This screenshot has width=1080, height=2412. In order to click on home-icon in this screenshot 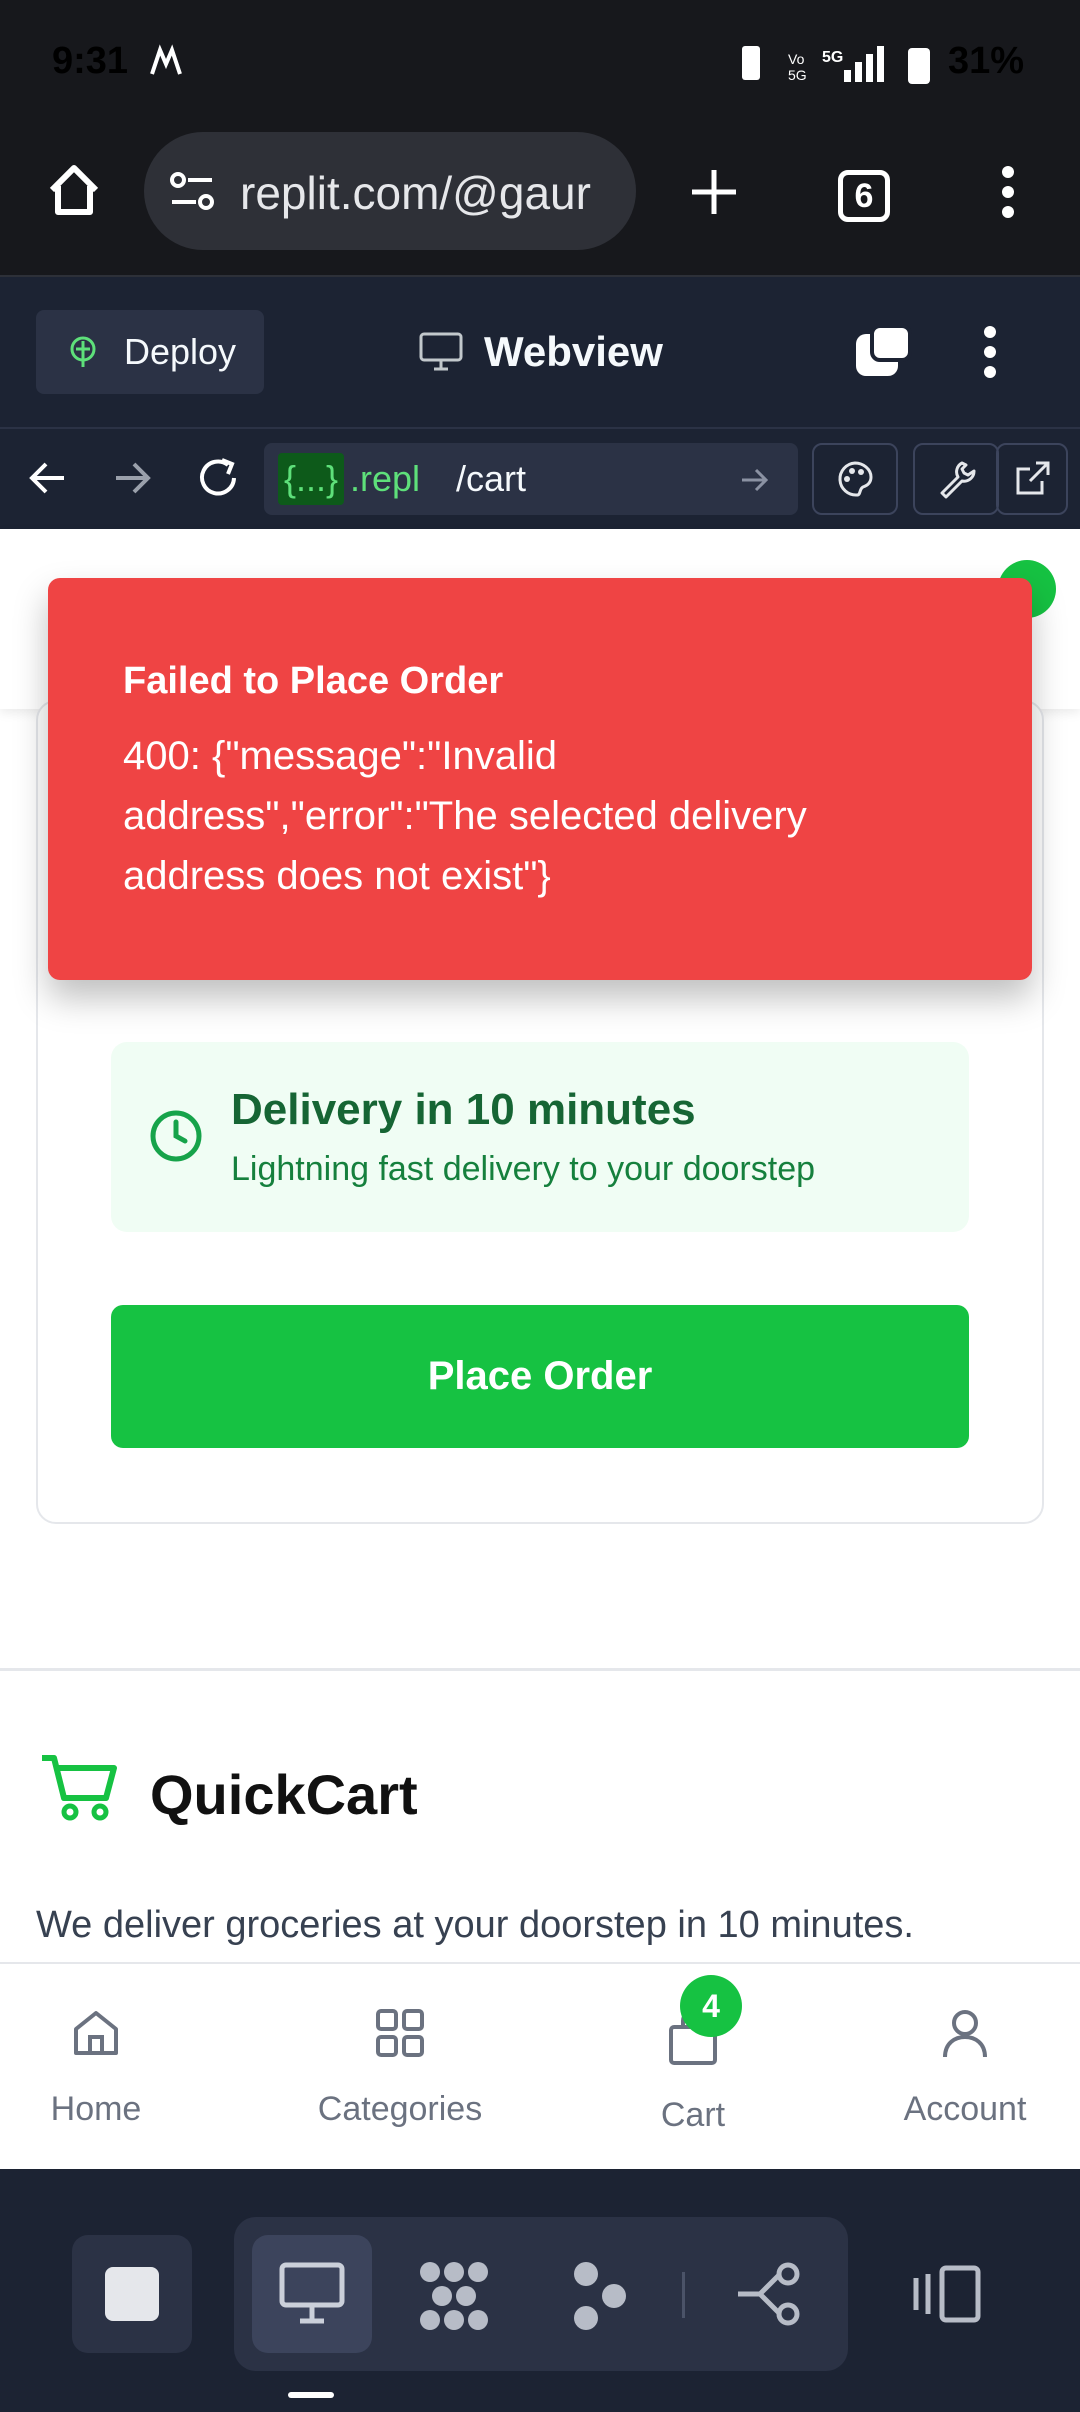, I will do `click(74, 192)`.